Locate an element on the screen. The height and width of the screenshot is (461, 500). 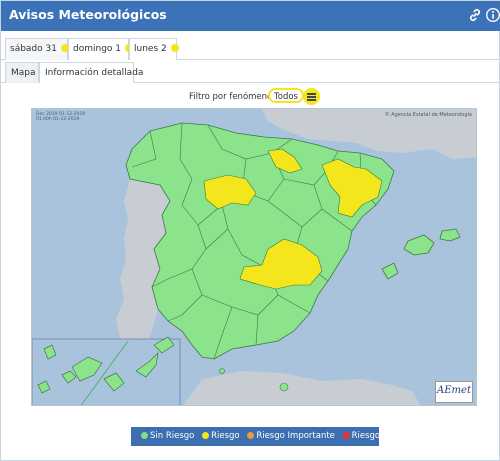
widget-header: Avisos Meteorológicos is located at coordinates (250, 16).